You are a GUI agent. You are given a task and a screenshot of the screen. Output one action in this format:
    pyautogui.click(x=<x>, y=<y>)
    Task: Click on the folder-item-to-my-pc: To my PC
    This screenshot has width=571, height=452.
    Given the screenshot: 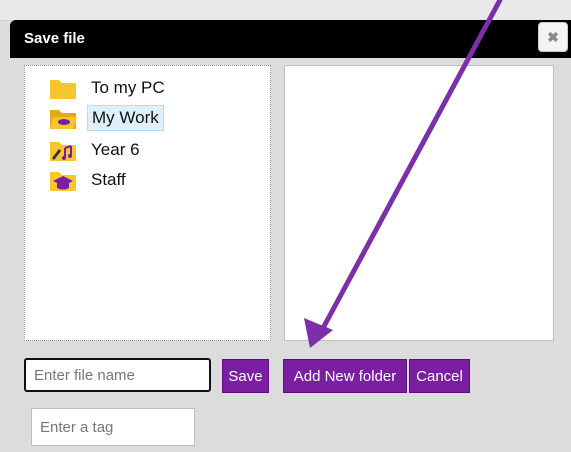 What is the action you would take?
    pyautogui.click(x=109, y=88)
    